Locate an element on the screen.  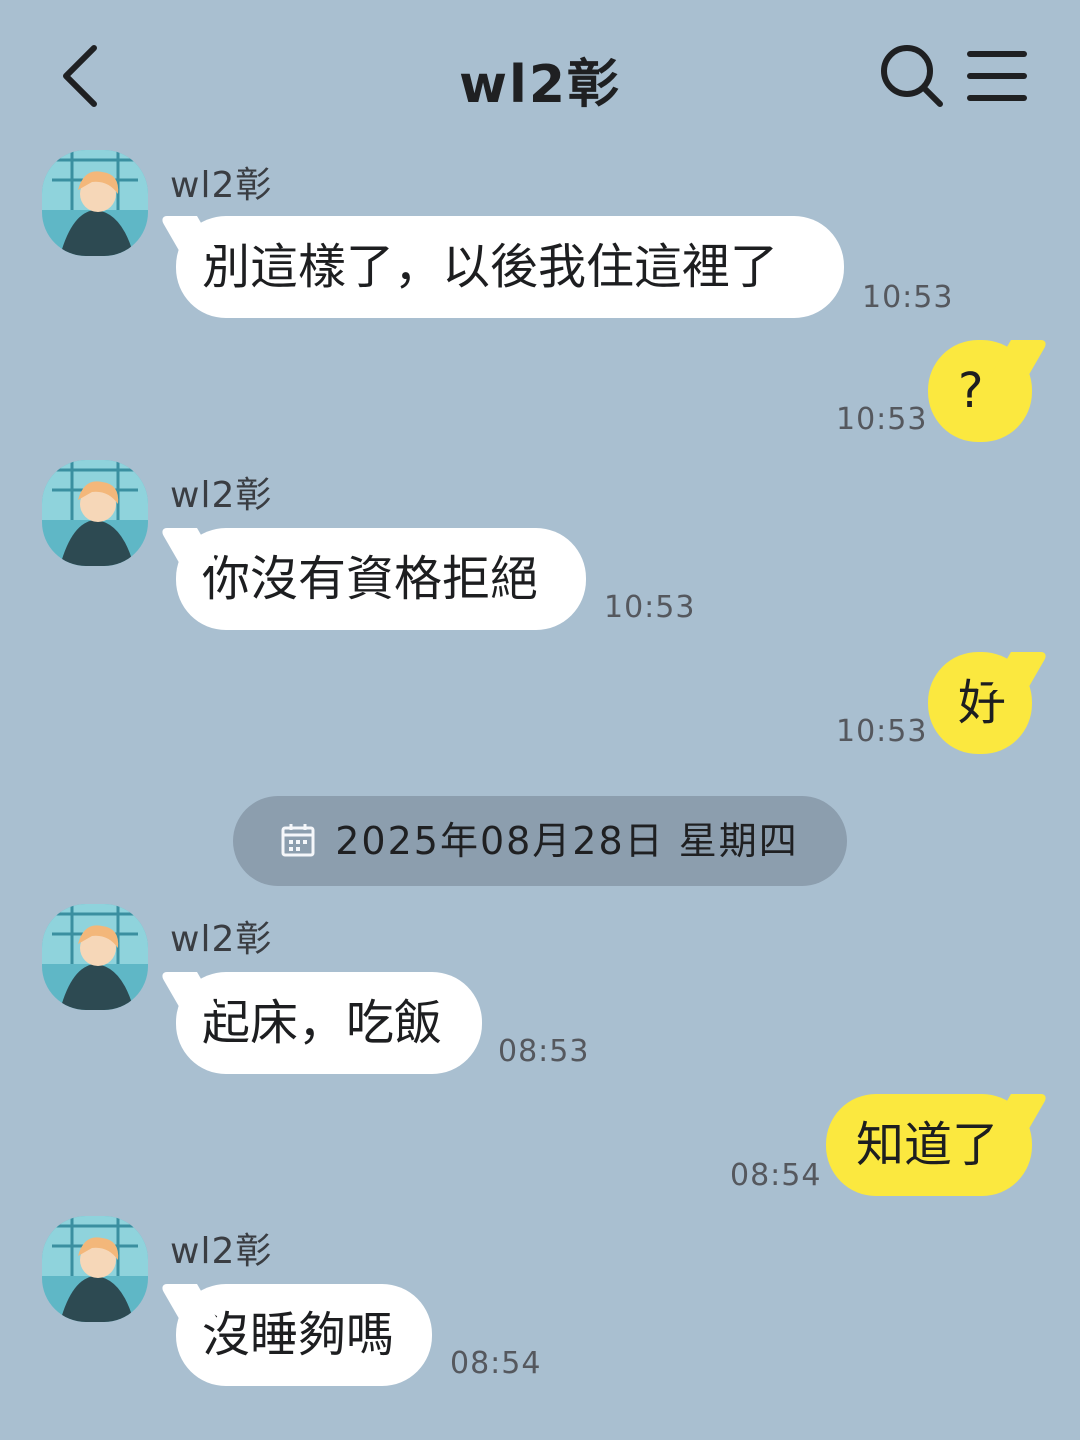
message-time: 08:53 is located at coordinates (544, 1051).